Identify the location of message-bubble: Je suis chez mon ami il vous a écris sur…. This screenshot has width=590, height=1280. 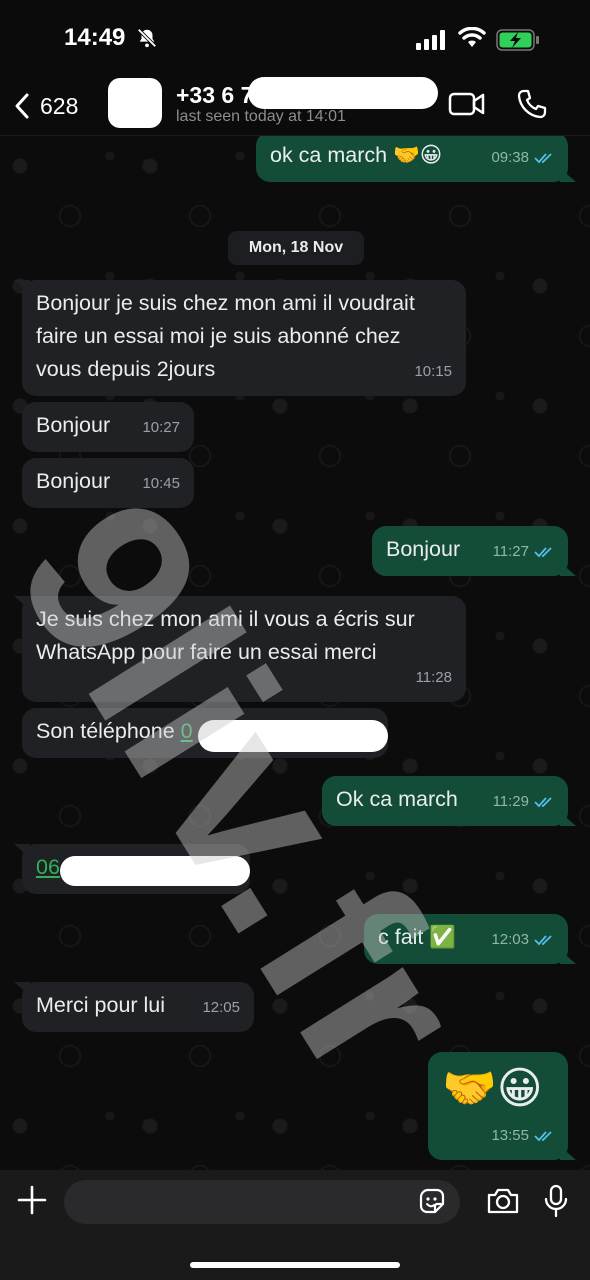
(240, 649).